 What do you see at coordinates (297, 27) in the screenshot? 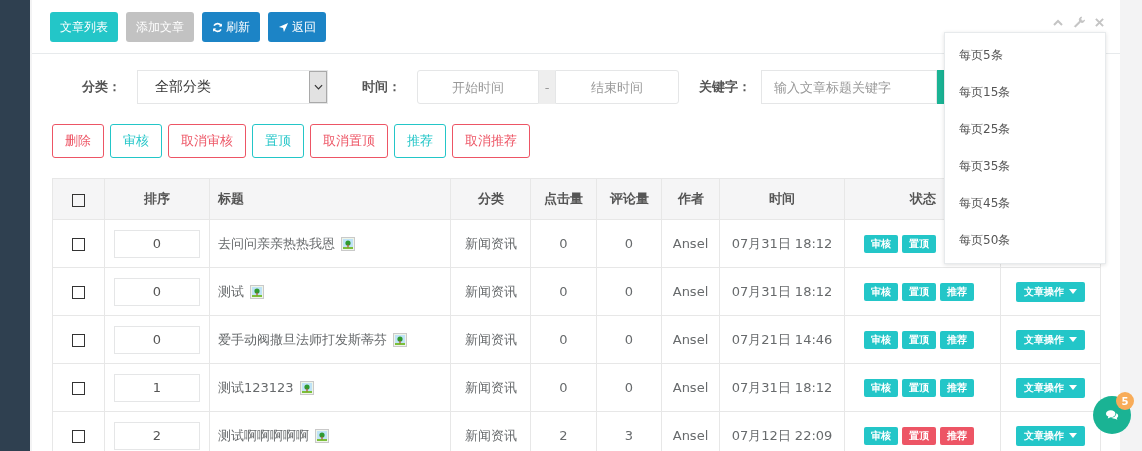
I see `toolbar-button: 返回` at bounding box center [297, 27].